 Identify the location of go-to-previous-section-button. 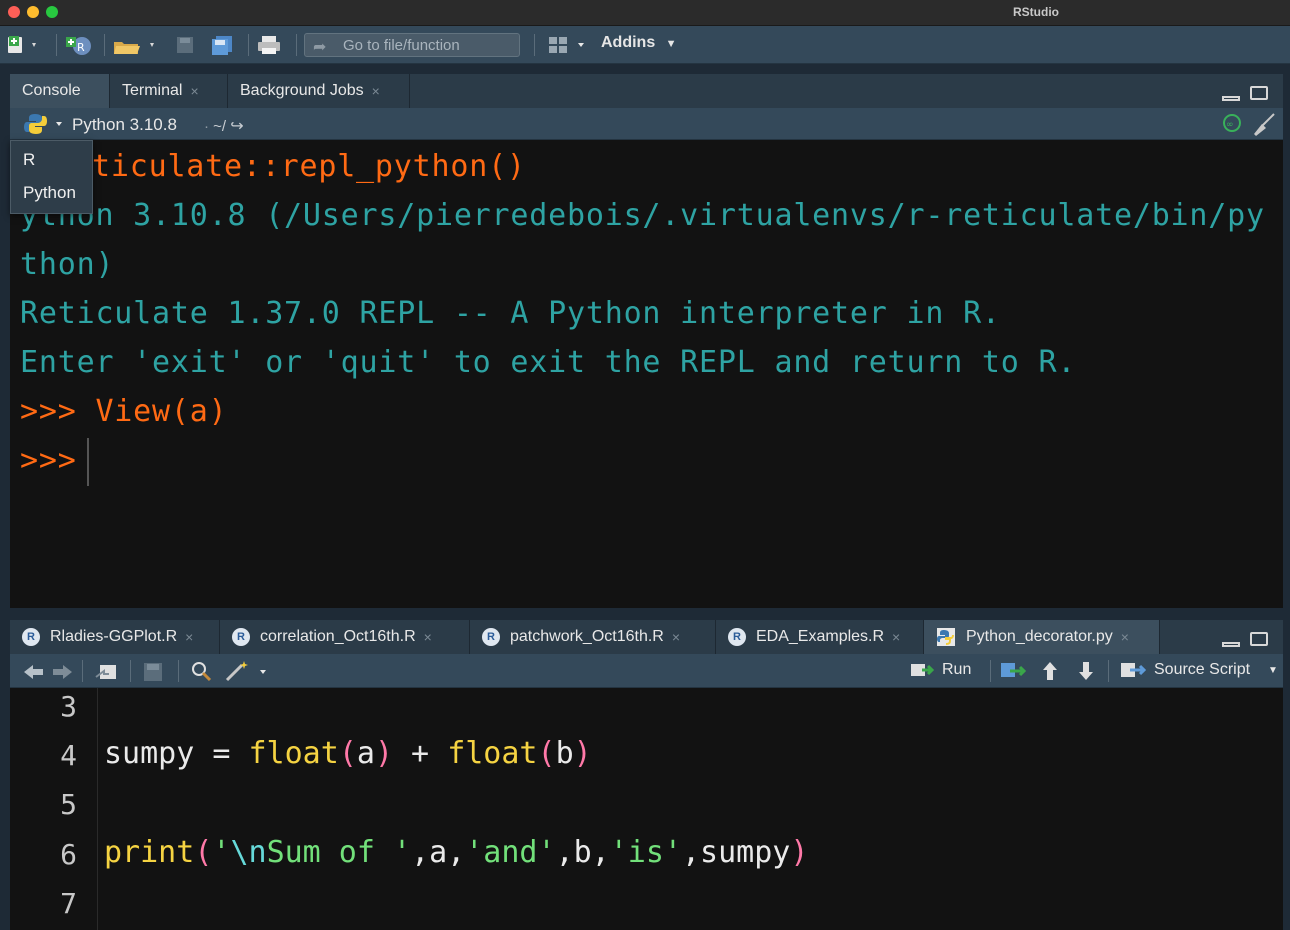
(1050, 673).